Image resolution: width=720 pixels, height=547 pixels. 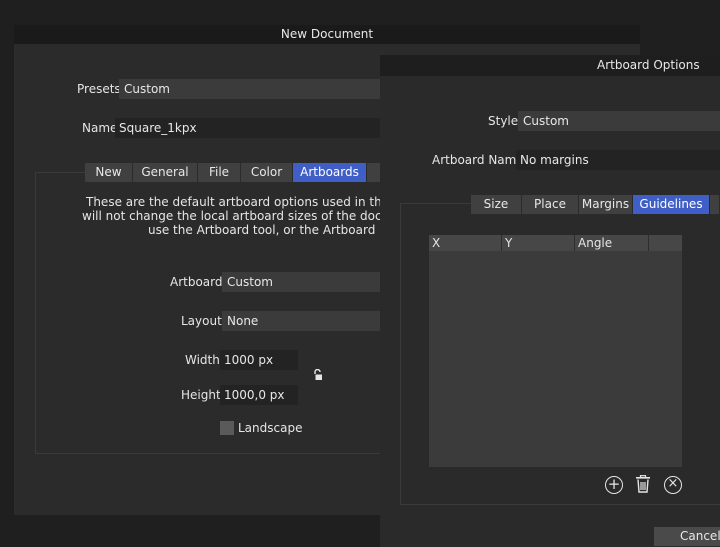 I want to click on artboard-options-titlebar: Artboard Options, so click(x=550, y=65).